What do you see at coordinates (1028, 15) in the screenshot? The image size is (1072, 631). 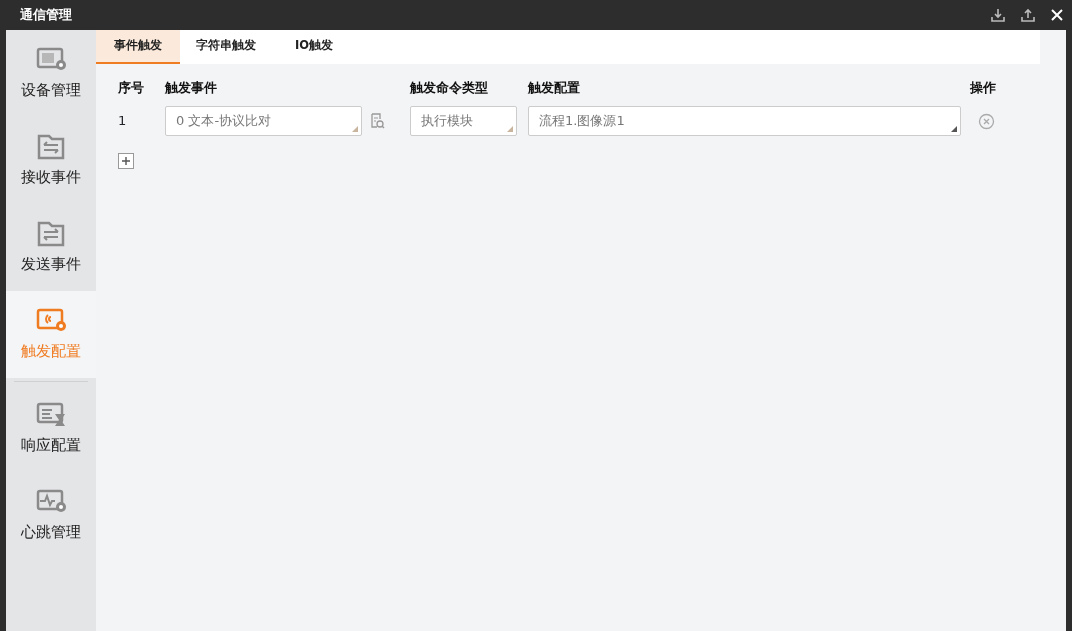 I see `upload-icon` at bounding box center [1028, 15].